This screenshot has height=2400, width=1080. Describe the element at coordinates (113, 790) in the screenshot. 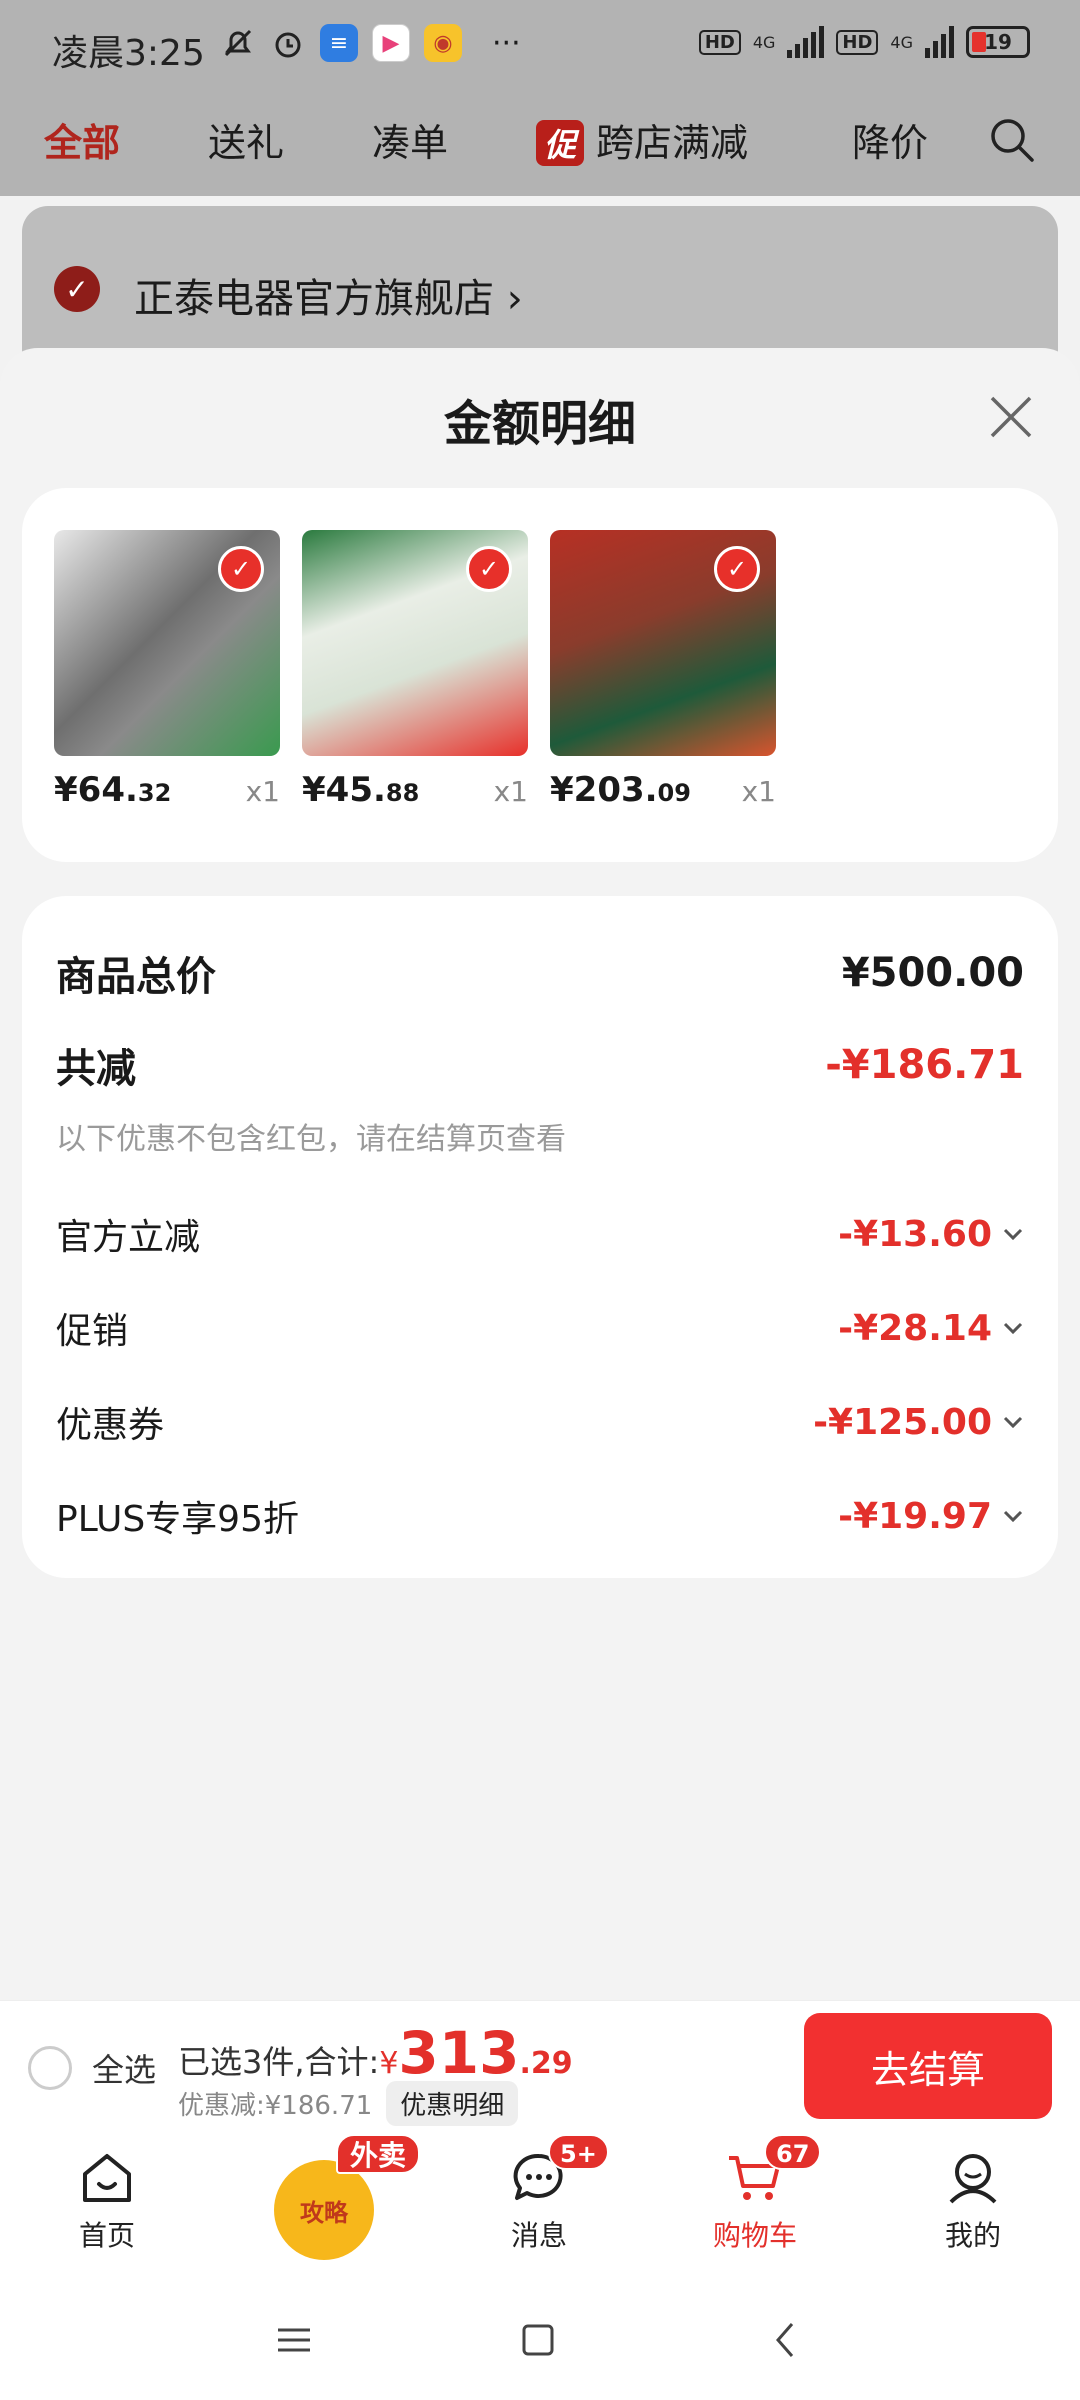

I see `product-price: ¥64.32` at that location.